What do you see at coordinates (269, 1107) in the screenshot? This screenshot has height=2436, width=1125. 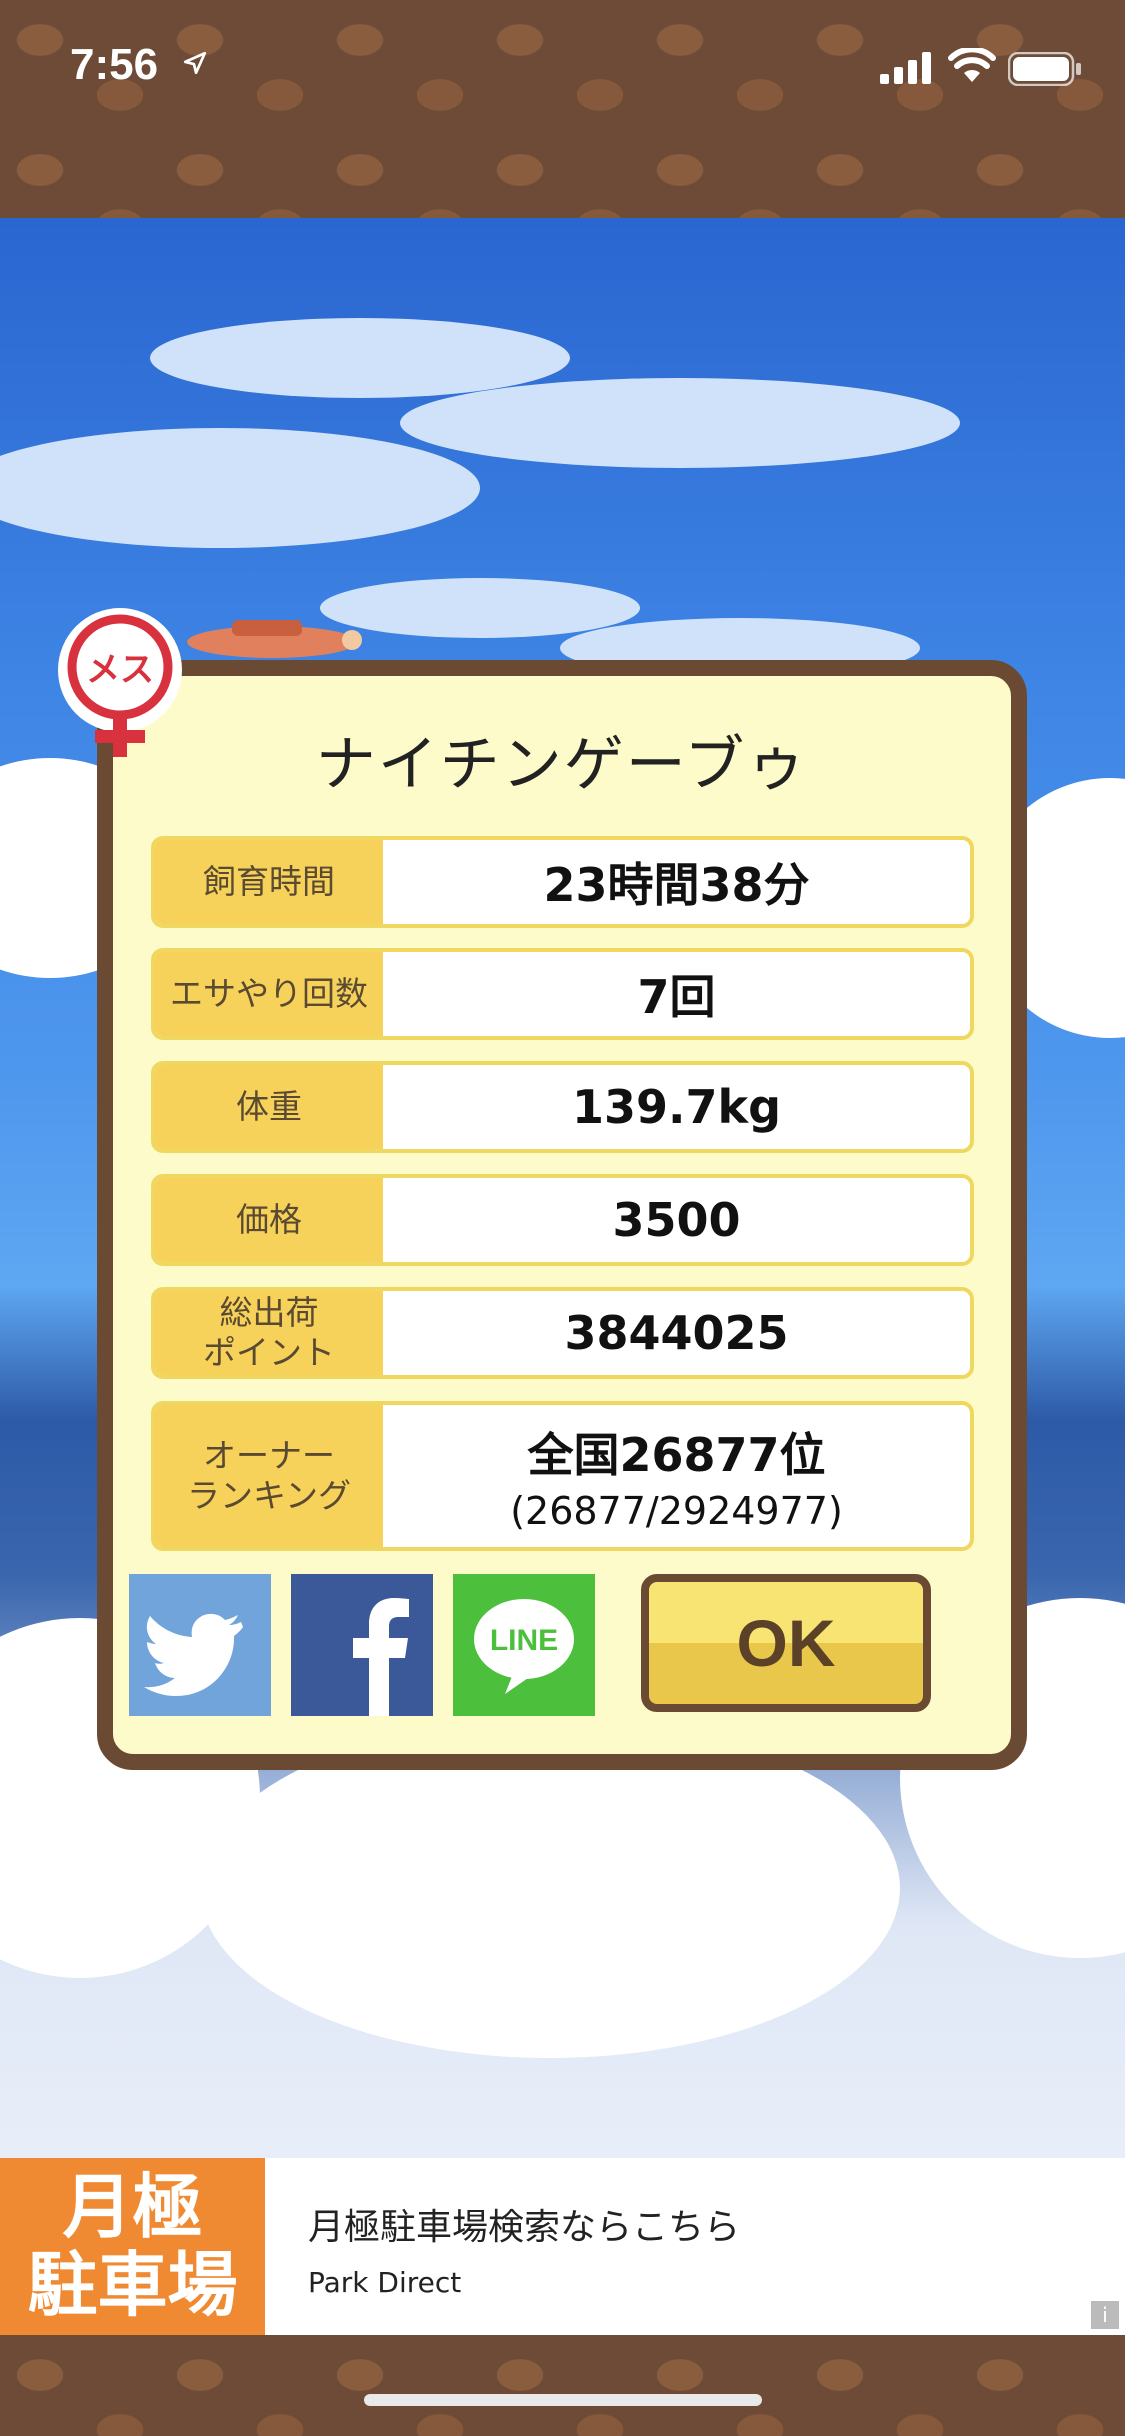 I see `stat-label: 体重` at bounding box center [269, 1107].